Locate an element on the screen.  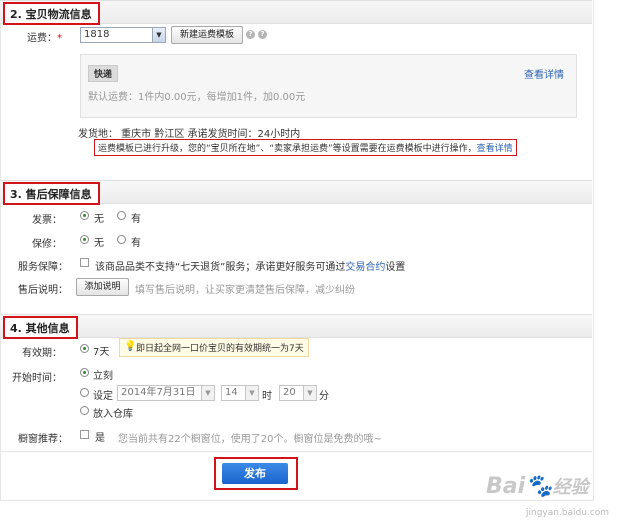
aftersale-desc-label: 售后说明： is located at coordinates (43, 290).